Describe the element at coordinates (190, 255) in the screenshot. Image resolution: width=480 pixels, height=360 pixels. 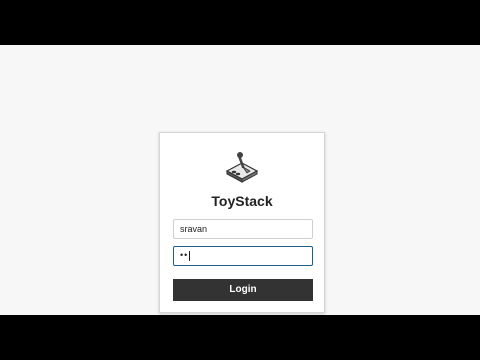
I see `text-caret` at that location.